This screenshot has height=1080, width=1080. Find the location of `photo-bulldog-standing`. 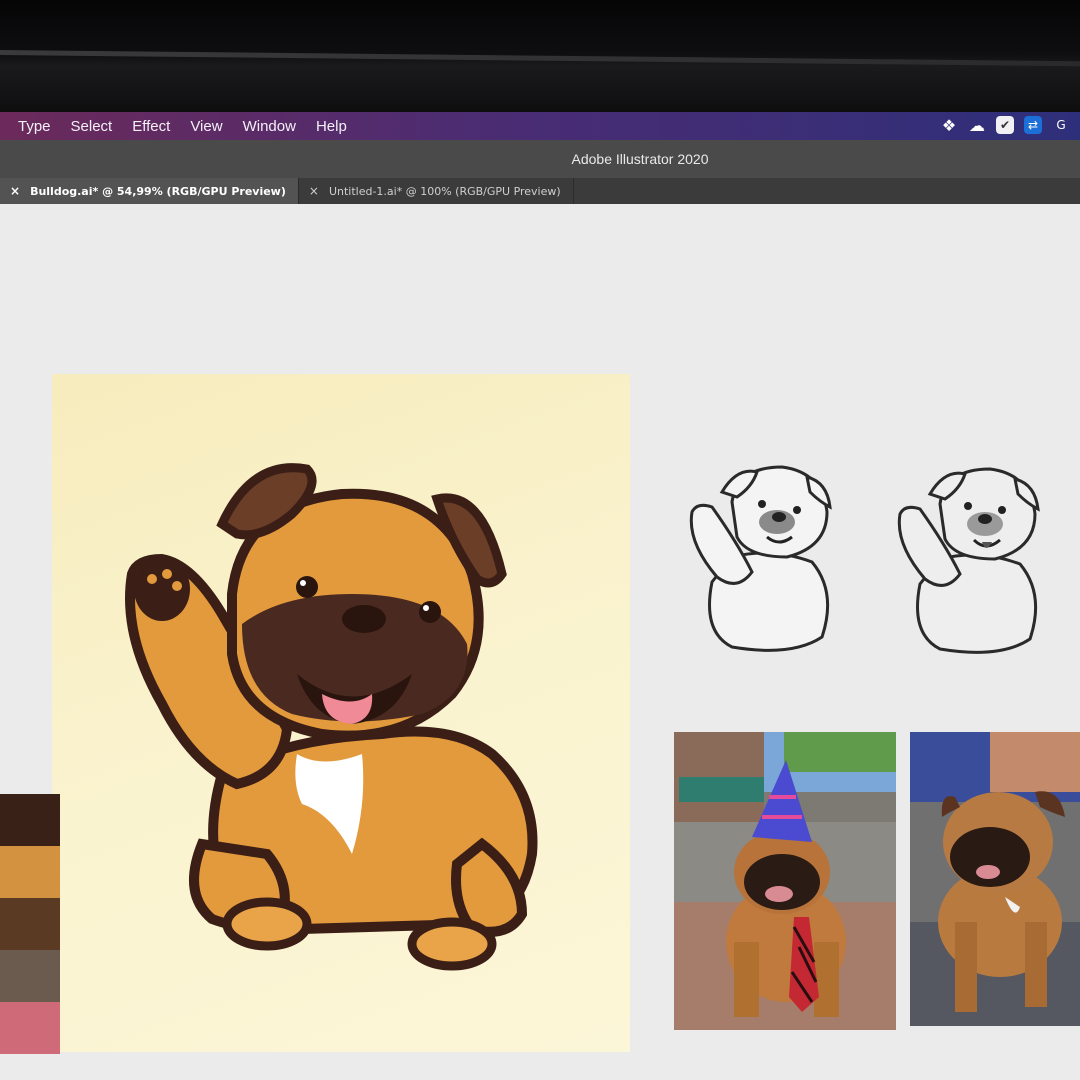

photo-bulldog-standing is located at coordinates (995, 879).